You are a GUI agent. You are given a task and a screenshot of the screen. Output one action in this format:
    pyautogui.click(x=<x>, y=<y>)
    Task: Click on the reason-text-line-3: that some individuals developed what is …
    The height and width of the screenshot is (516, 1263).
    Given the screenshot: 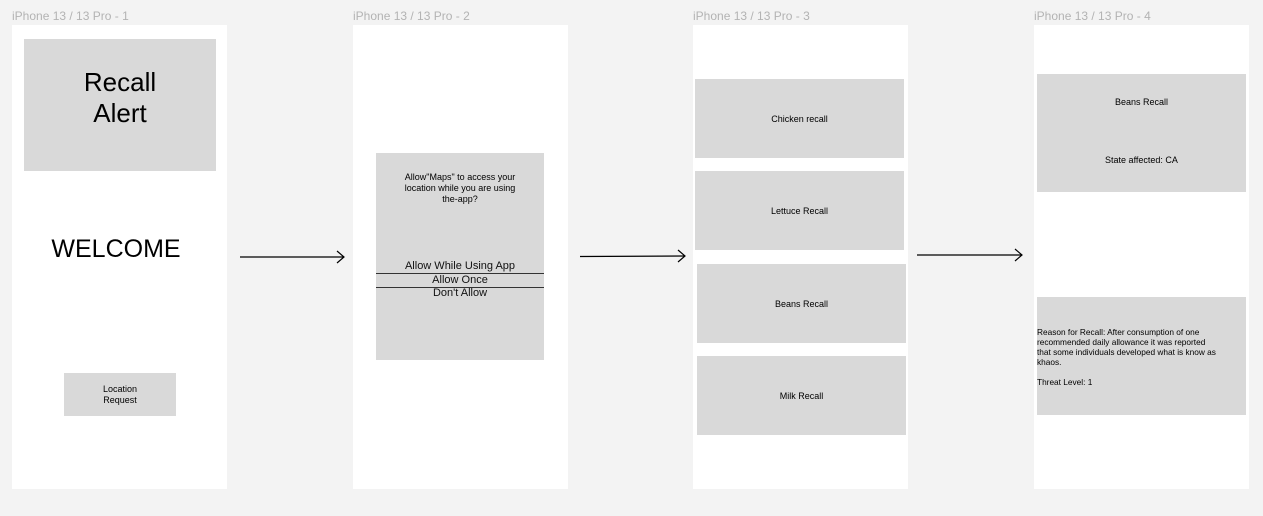 What is the action you would take?
    pyautogui.click(x=1126, y=352)
    